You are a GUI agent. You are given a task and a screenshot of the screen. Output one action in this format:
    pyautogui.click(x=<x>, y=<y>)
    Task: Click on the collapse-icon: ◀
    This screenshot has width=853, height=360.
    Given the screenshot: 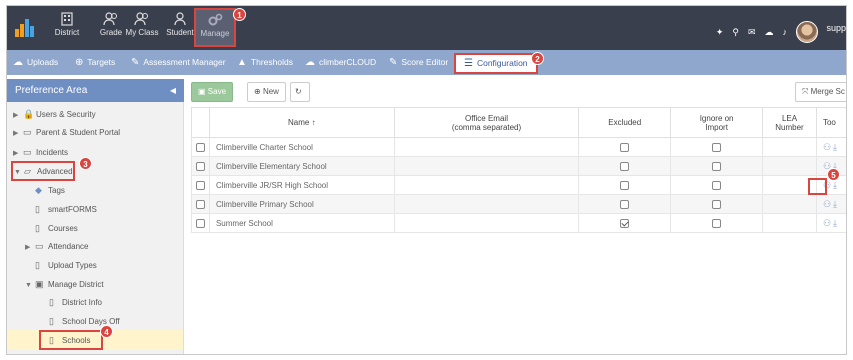 What is the action you would take?
    pyautogui.click(x=173, y=90)
    